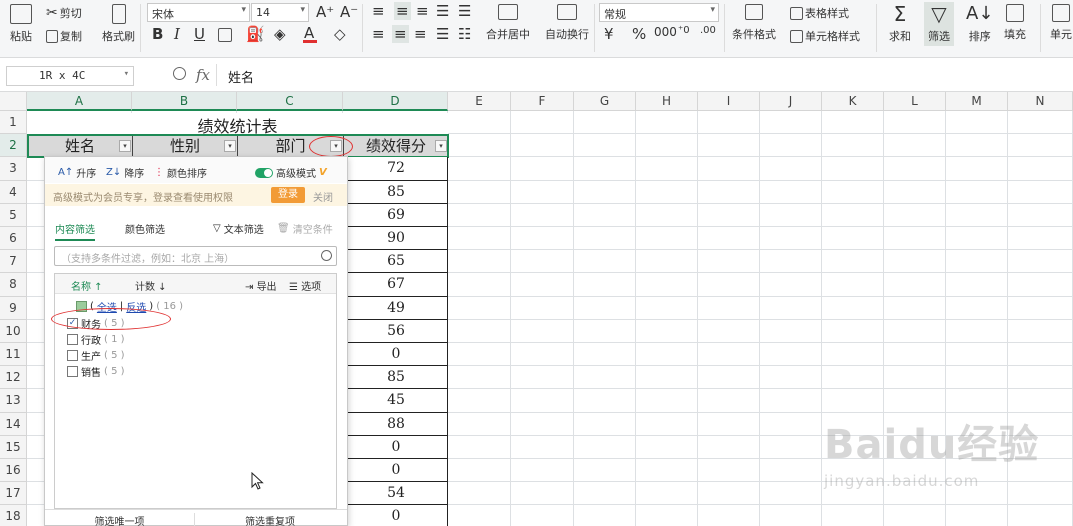 Image resolution: width=1073 pixels, height=526 pixels. What do you see at coordinates (13, 378) in the screenshot?
I see `row-header-12: 12` at bounding box center [13, 378].